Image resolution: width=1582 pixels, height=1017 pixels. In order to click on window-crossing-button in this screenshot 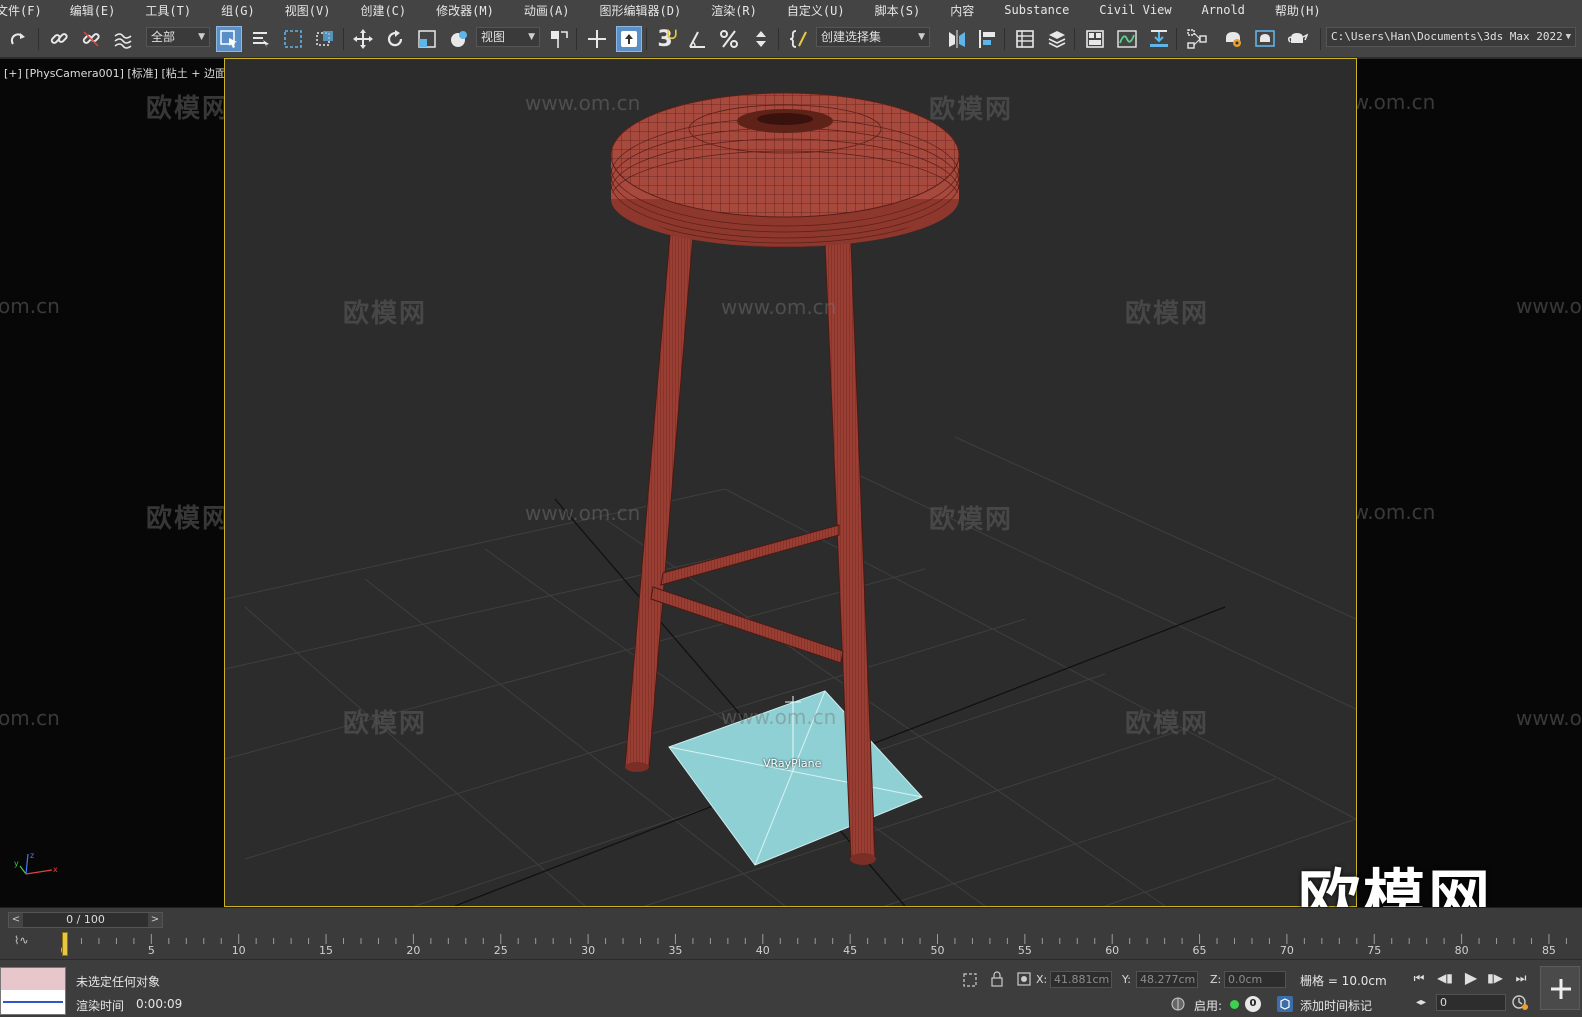, I will do `click(325, 39)`.